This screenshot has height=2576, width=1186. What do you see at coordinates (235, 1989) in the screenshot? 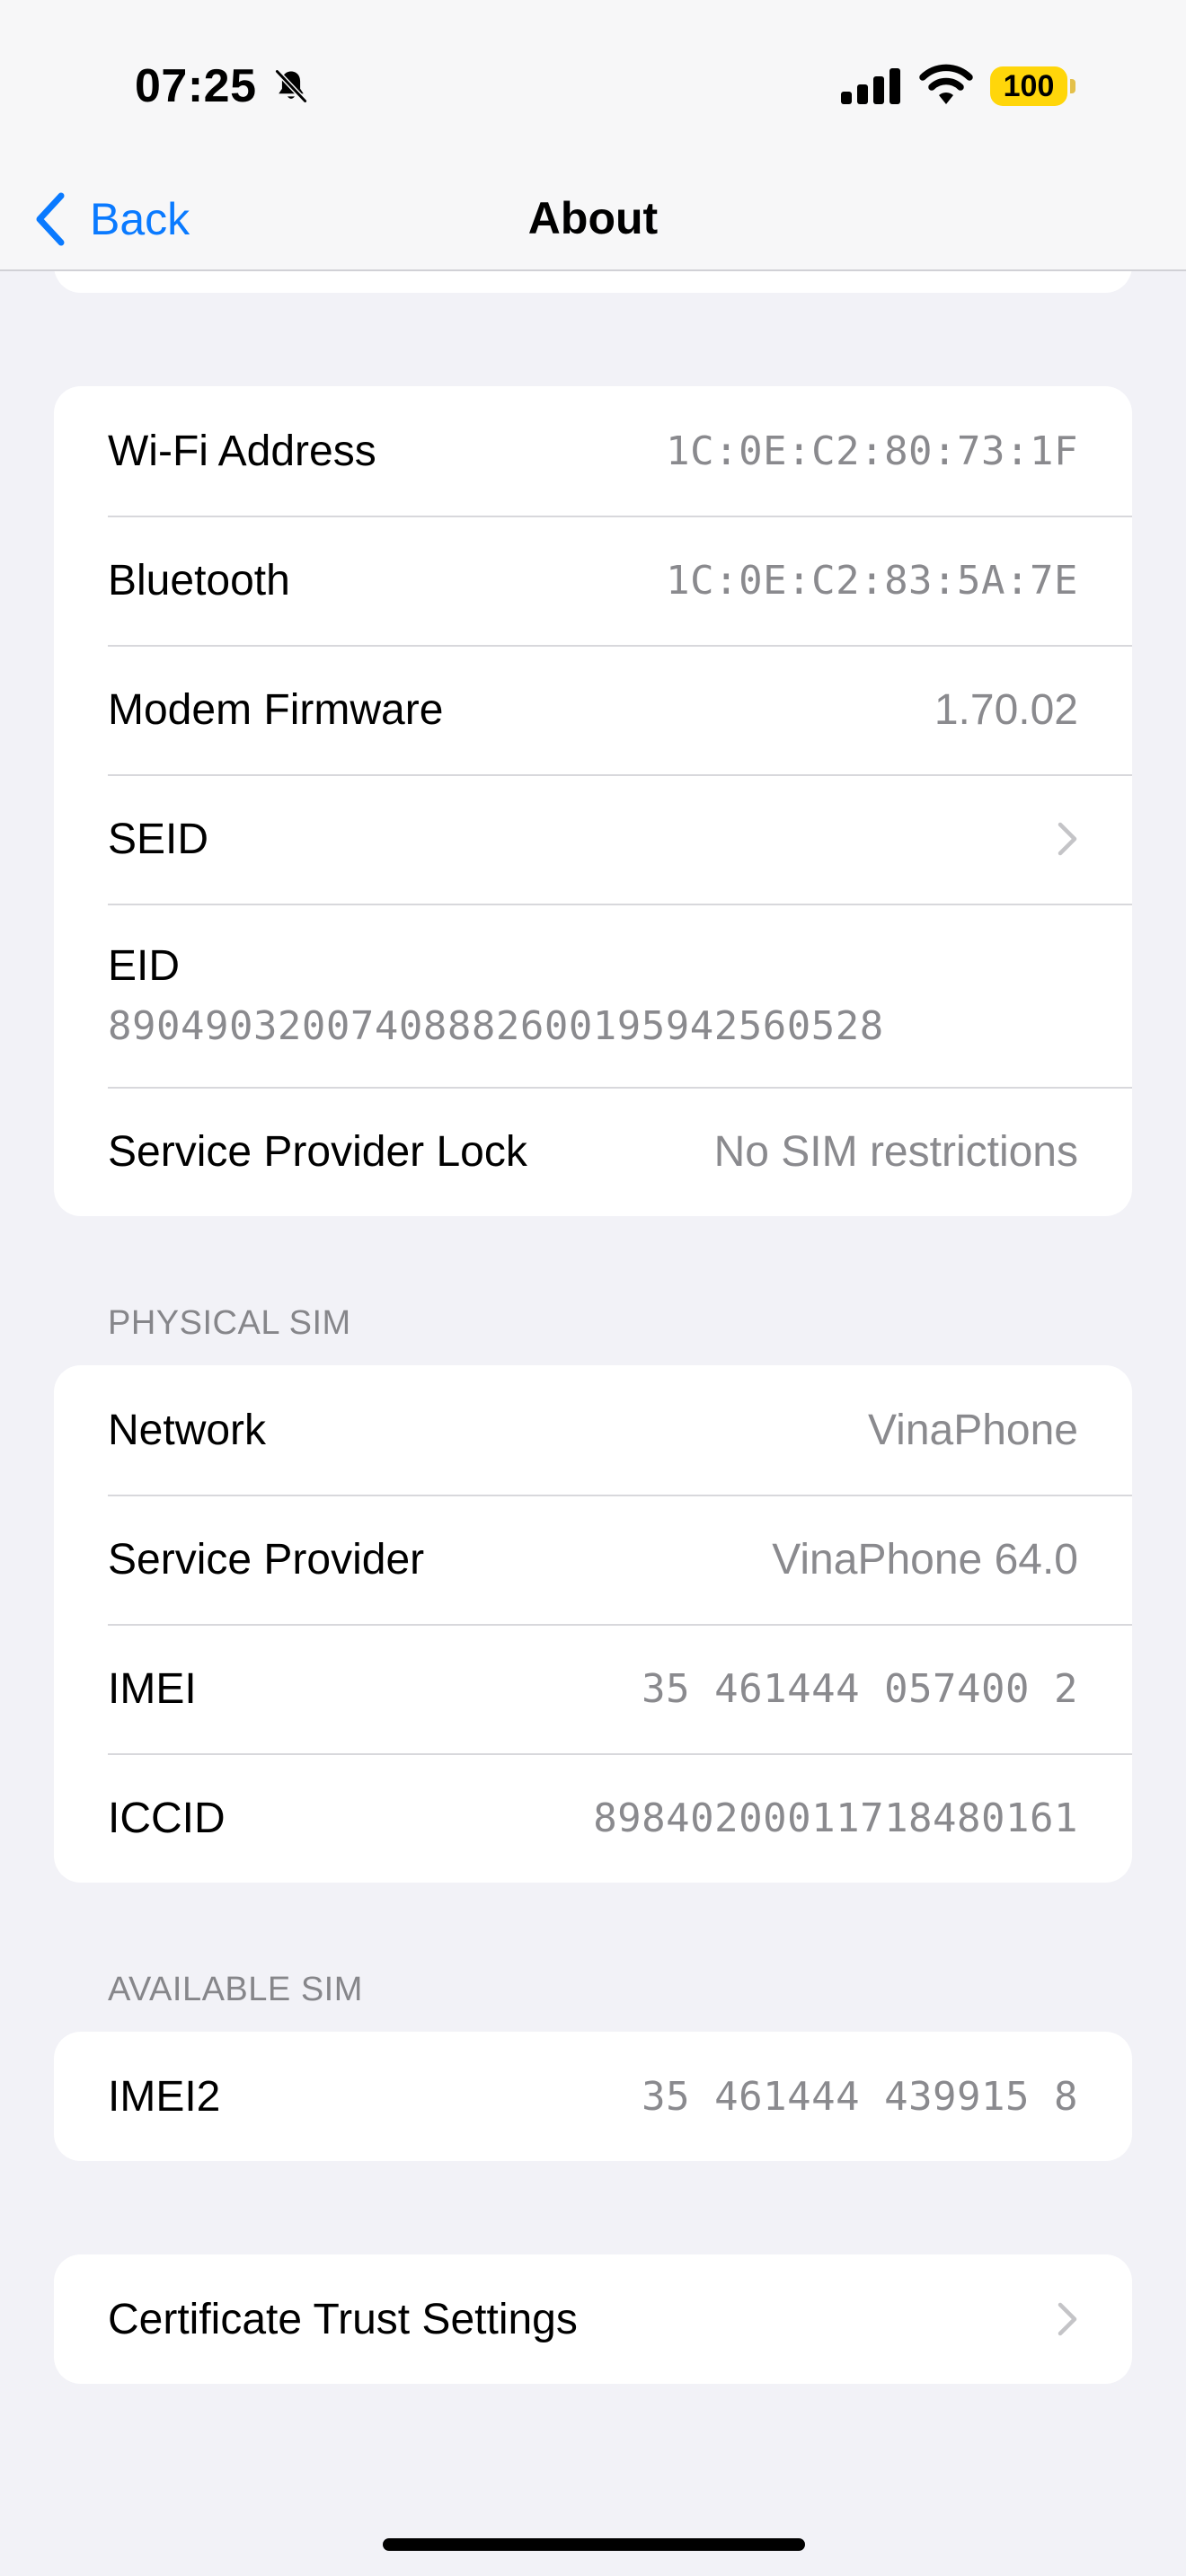
I see `section-header-available-sim: AVAILABLE SIM` at bounding box center [235, 1989].